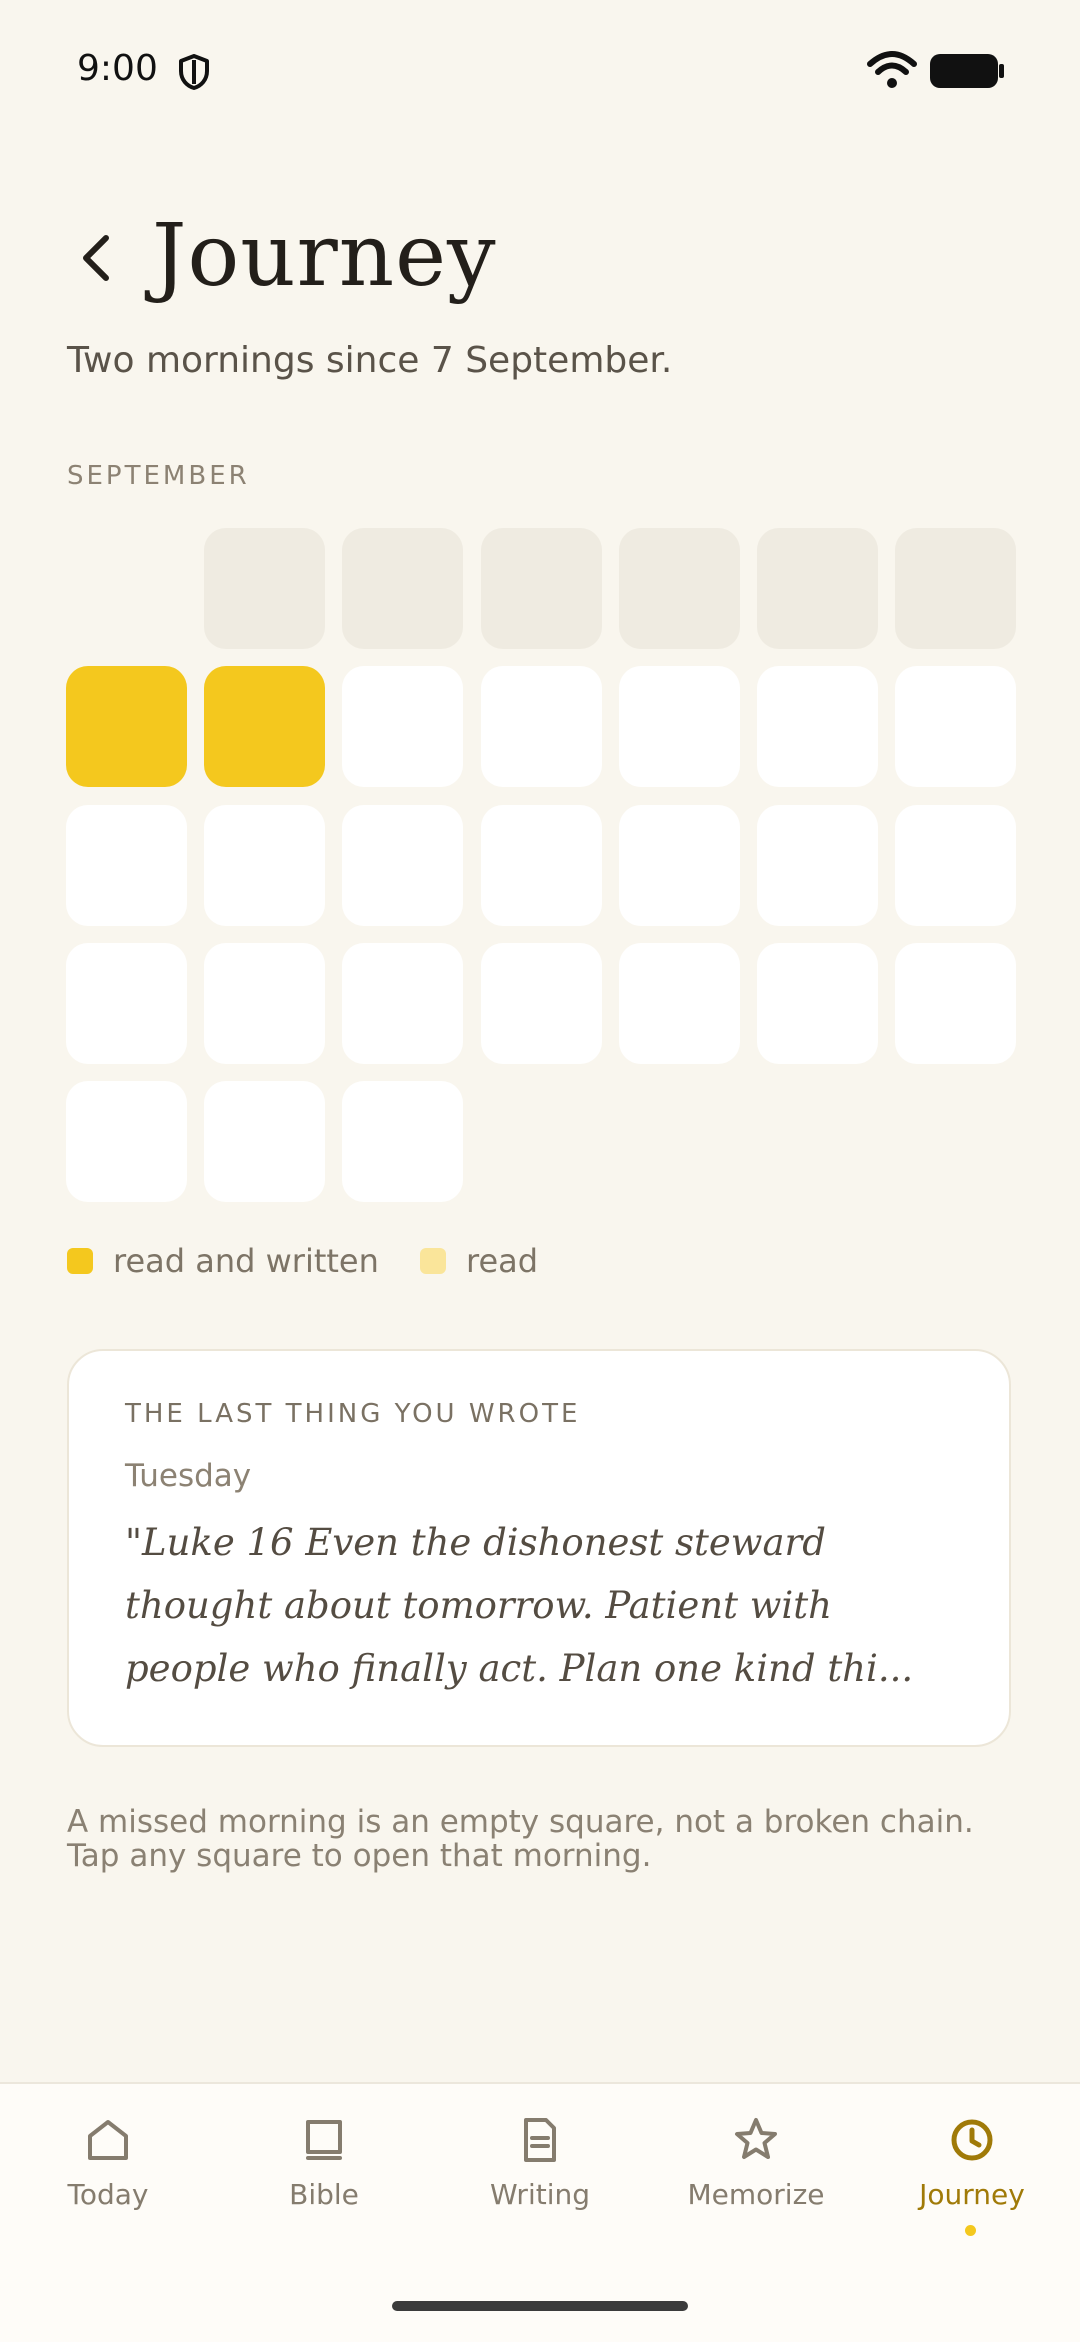 The height and width of the screenshot is (2342, 1080). What do you see at coordinates (540, 2194) in the screenshot?
I see `nav-label: Writing` at bounding box center [540, 2194].